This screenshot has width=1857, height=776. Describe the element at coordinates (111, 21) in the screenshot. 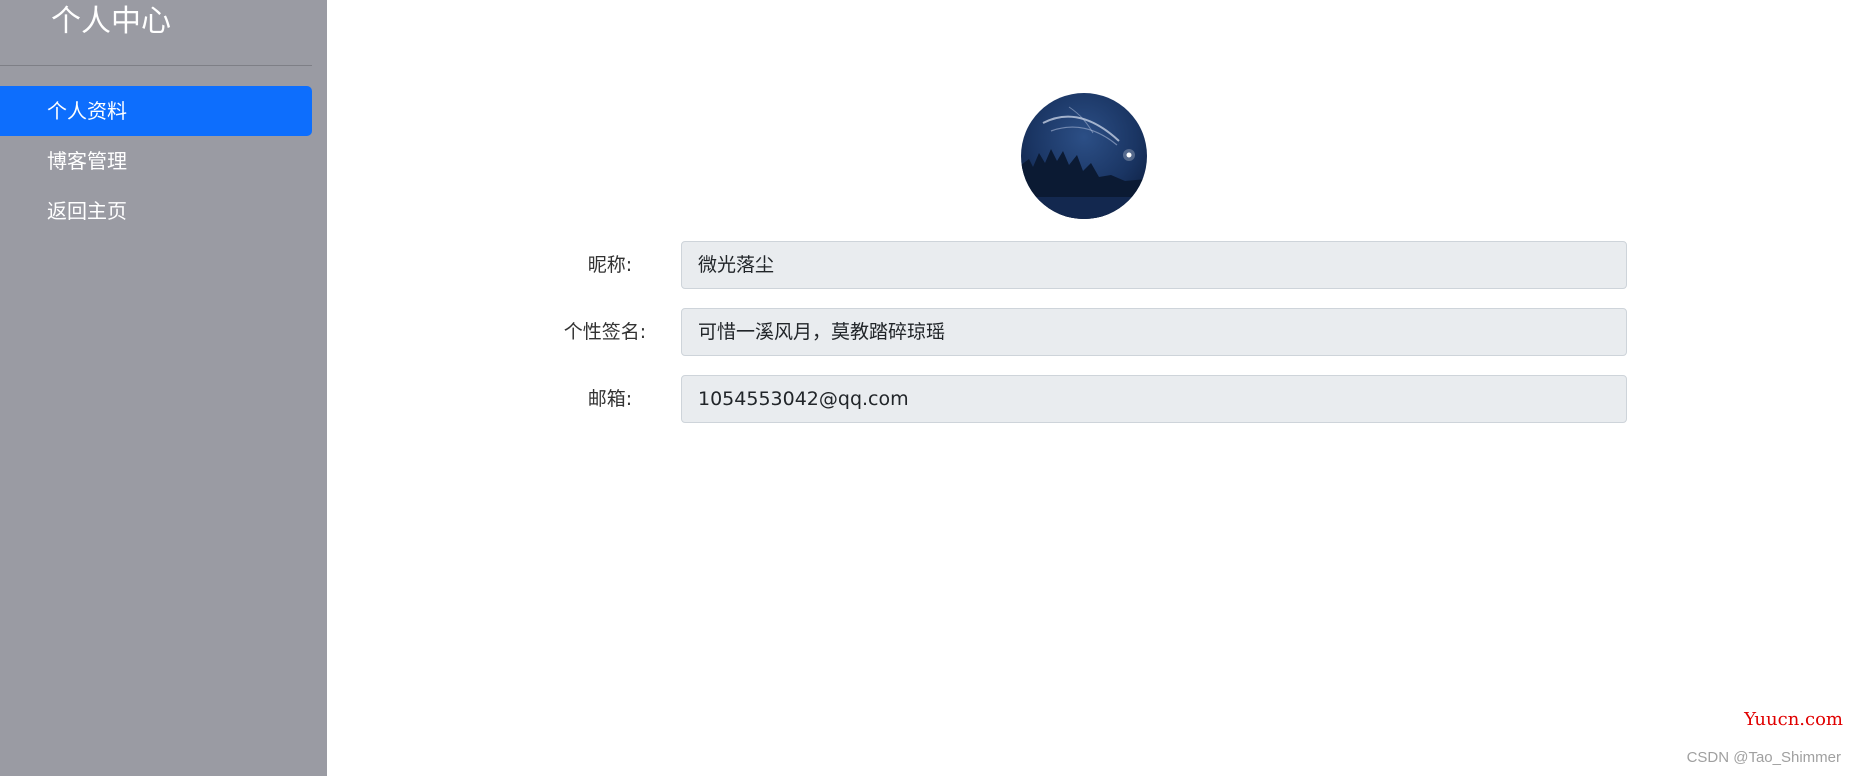

I see `sidebar-title: 个人中心` at that location.